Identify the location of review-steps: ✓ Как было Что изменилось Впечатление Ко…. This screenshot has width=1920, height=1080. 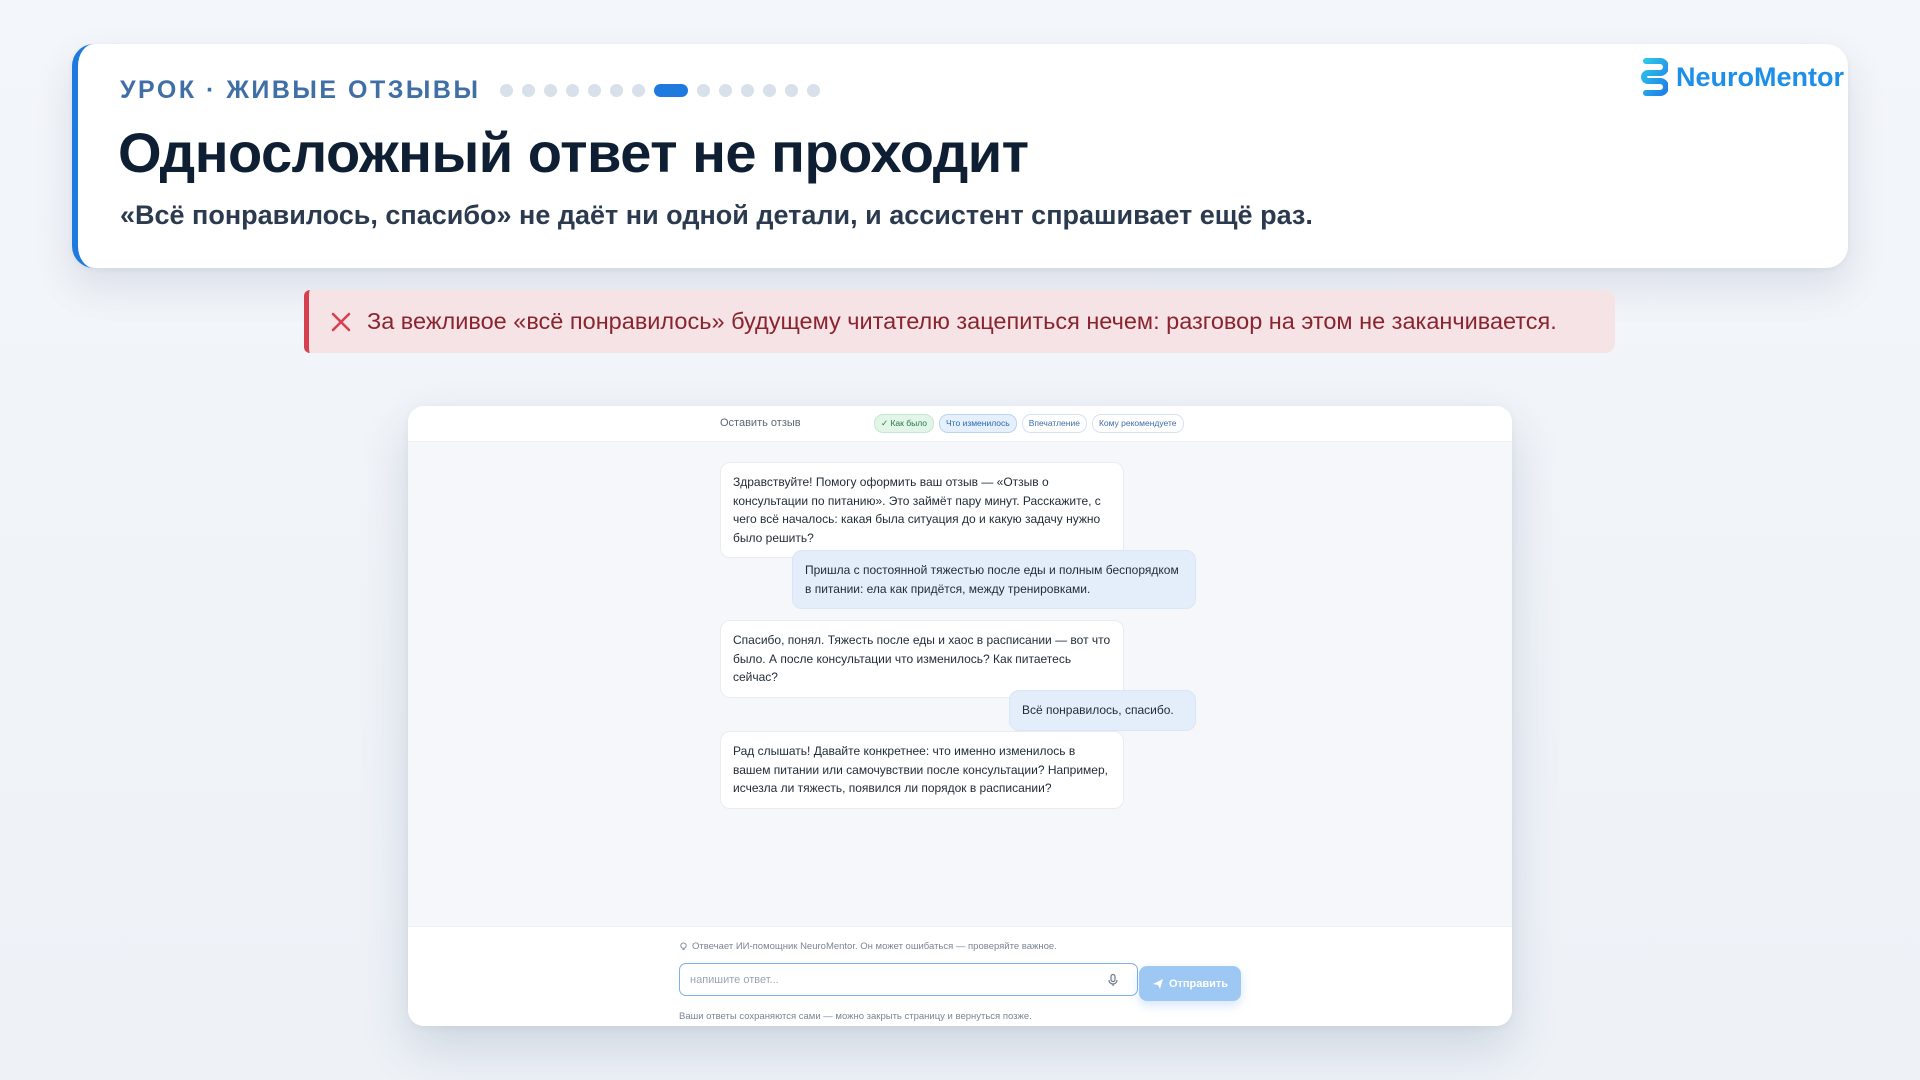
(1029, 423).